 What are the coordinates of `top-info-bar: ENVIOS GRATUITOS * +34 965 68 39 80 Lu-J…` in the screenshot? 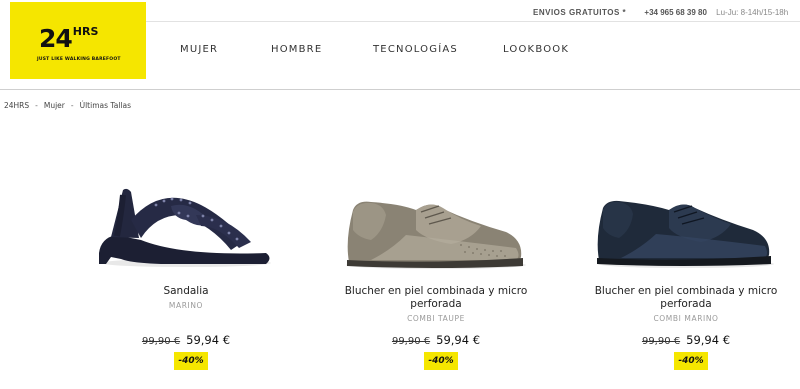 It's located at (660, 12).